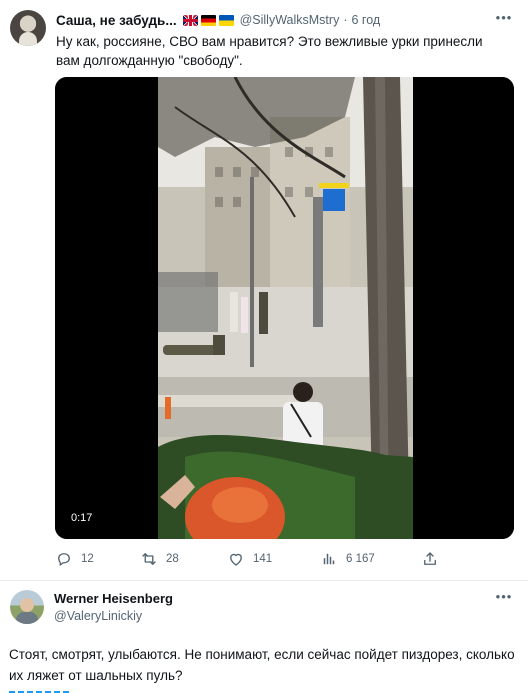 The width and height of the screenshot is (528, 693). What do you see at coordinates (113, 598) in the screenshot?
I see `reply-author-display-name: Werner Heisenberg` at bounding box center [113, 598].